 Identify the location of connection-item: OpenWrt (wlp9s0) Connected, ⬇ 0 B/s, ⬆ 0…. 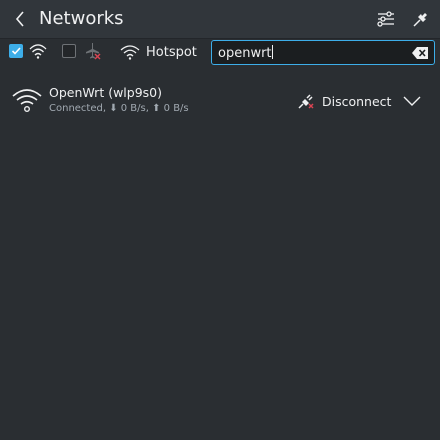
(220, 101).